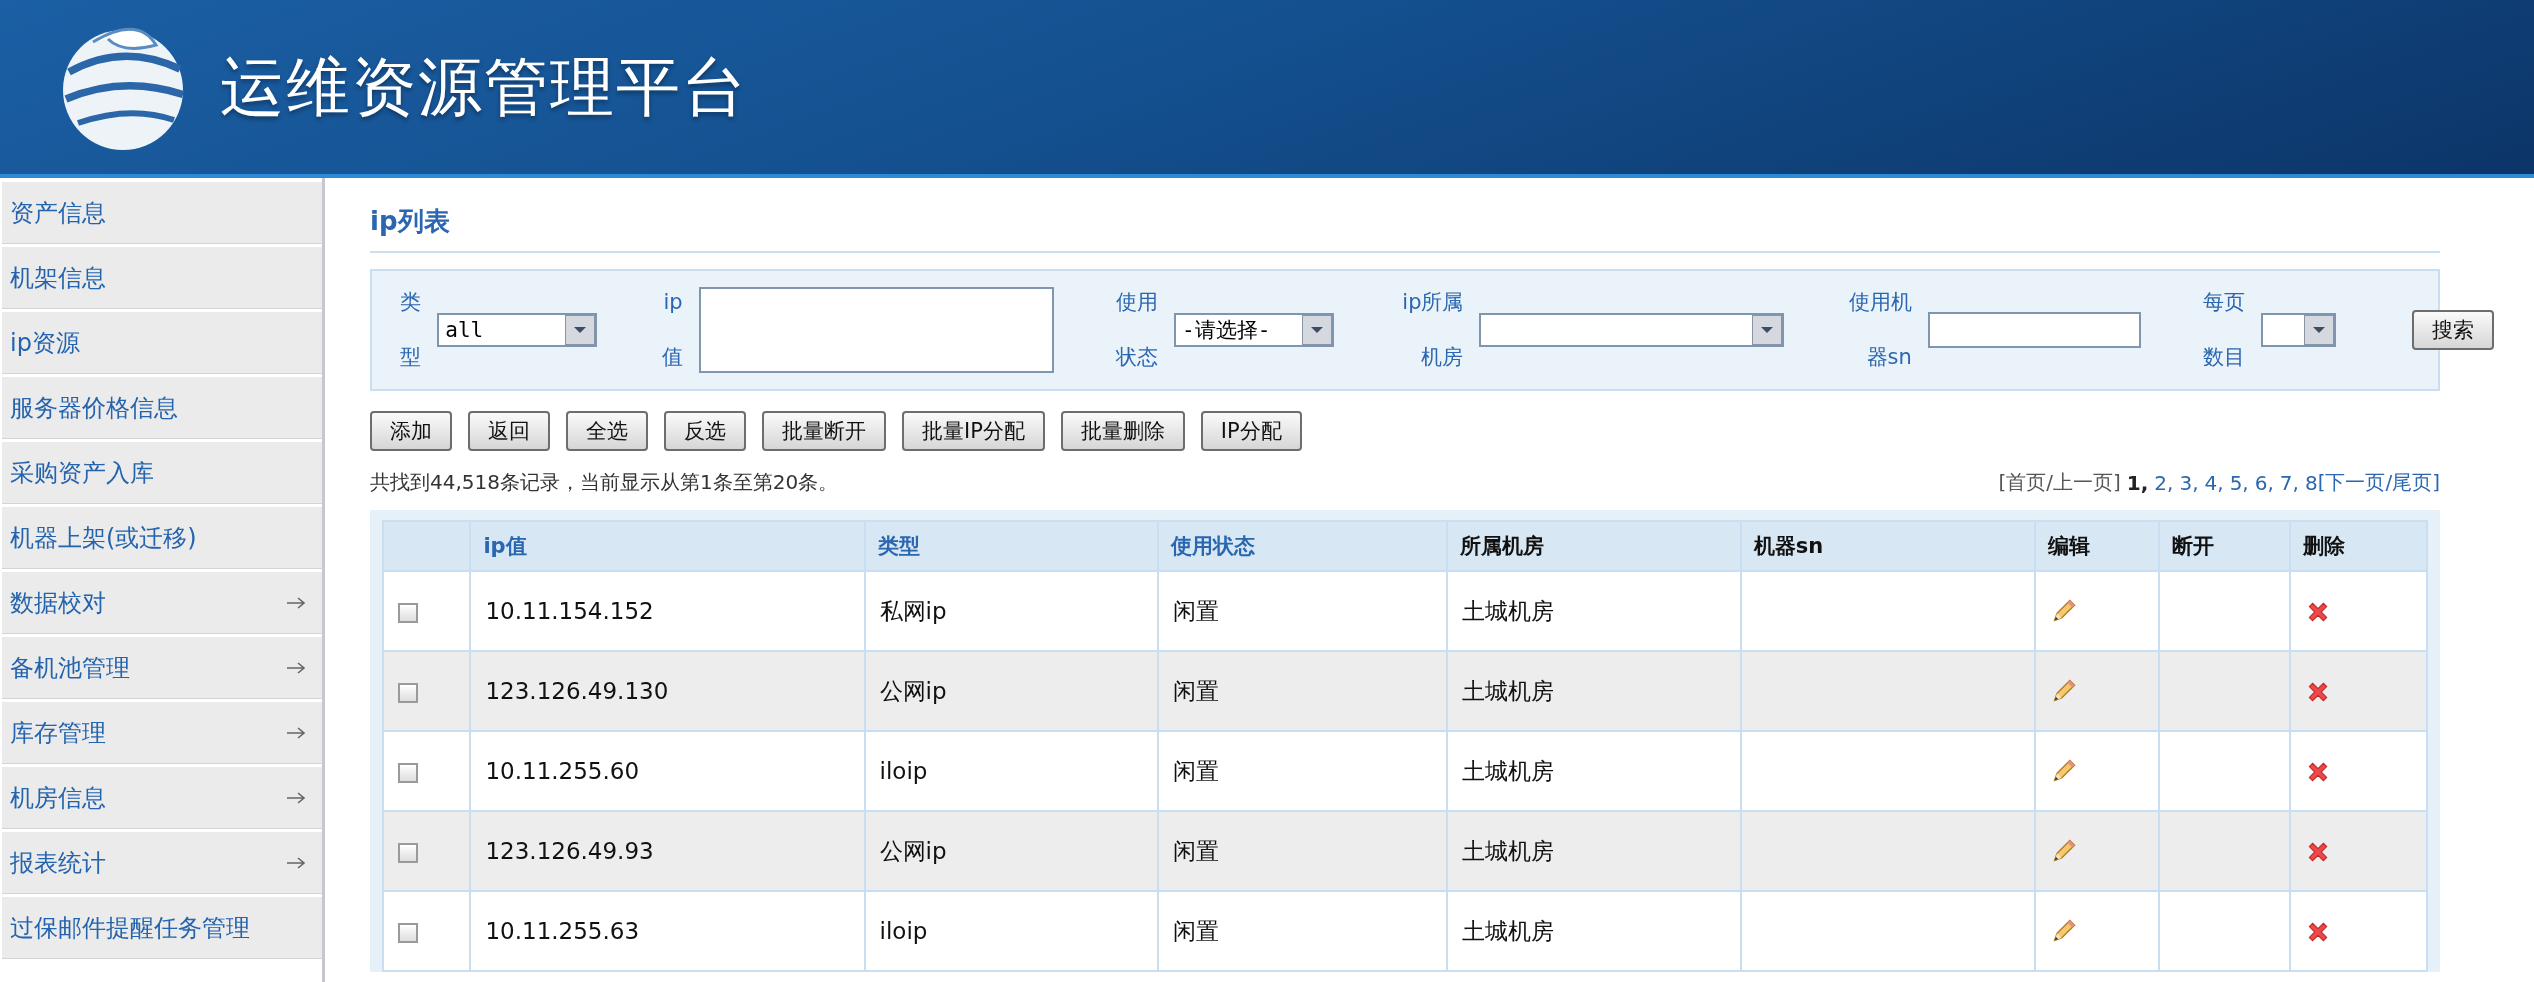 This screenshot has width=2534, height=982. I want to click on sidebar-item: ip资源, so click(162, 343).